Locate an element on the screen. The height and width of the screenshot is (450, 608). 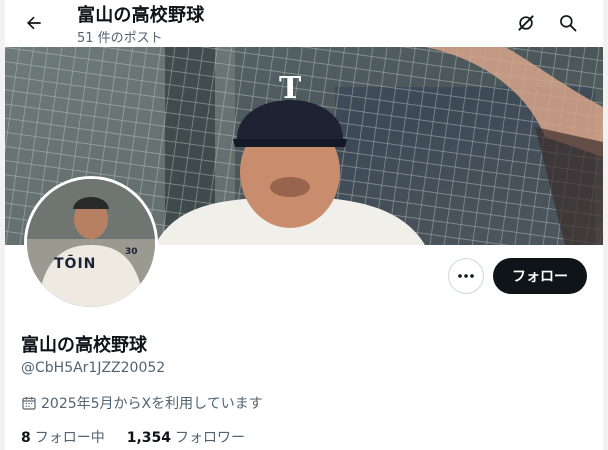
followers-link: 1,354 フォロワー is located at coordinates (186, 437).